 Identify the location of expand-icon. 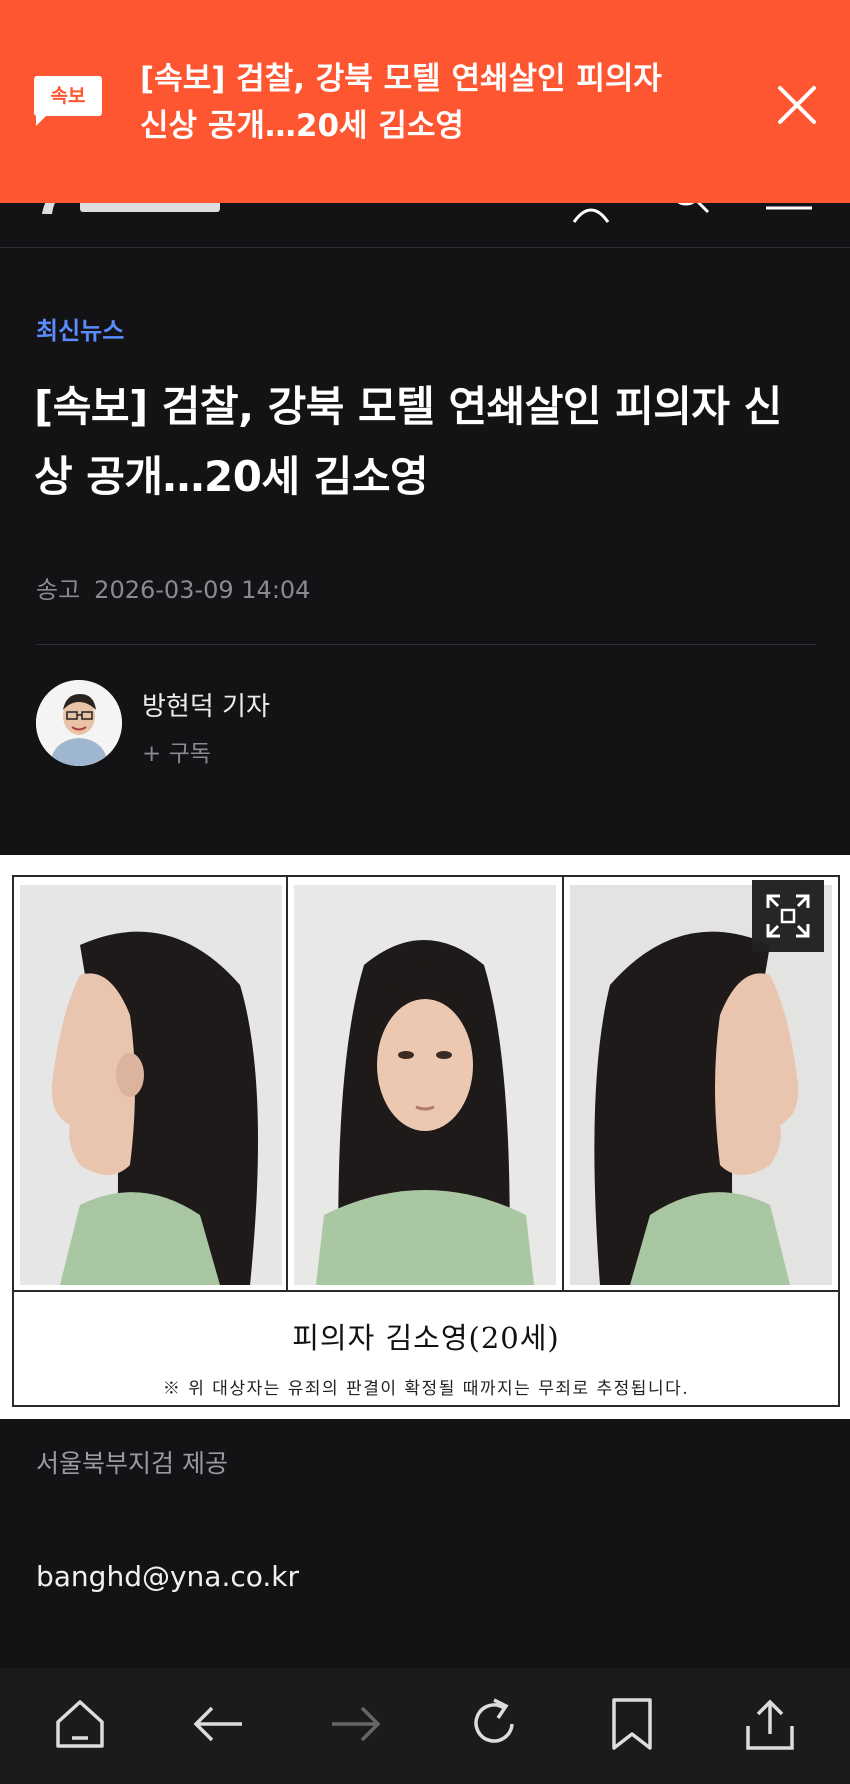
(788, 916).